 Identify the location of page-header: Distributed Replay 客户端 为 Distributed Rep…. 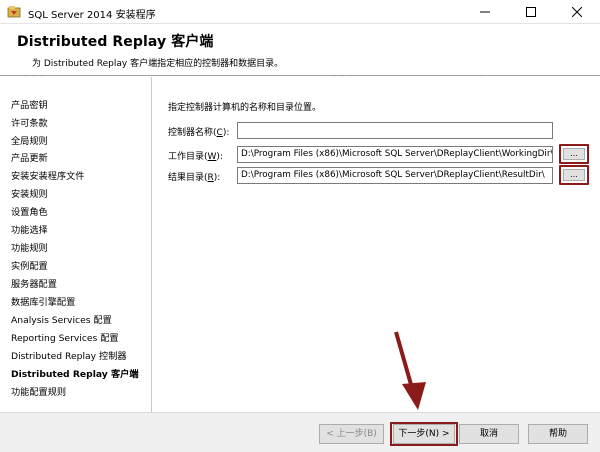
(300, 50).